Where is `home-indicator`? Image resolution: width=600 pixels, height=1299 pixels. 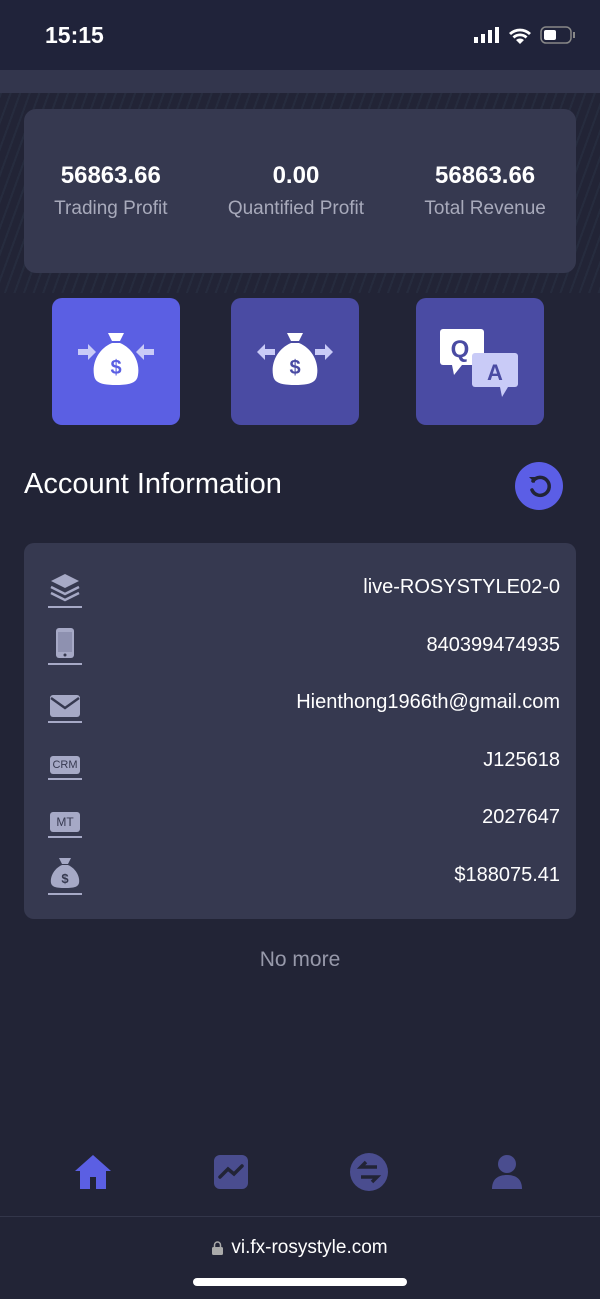
home-indicator is located at coordinates (300, 1282).